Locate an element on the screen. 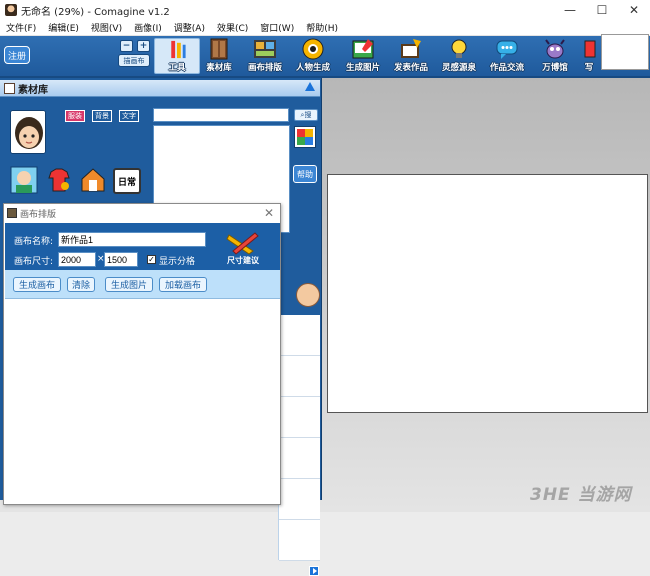  tool-work-exchange: 作品交流 is located at coordinates (507, 56).